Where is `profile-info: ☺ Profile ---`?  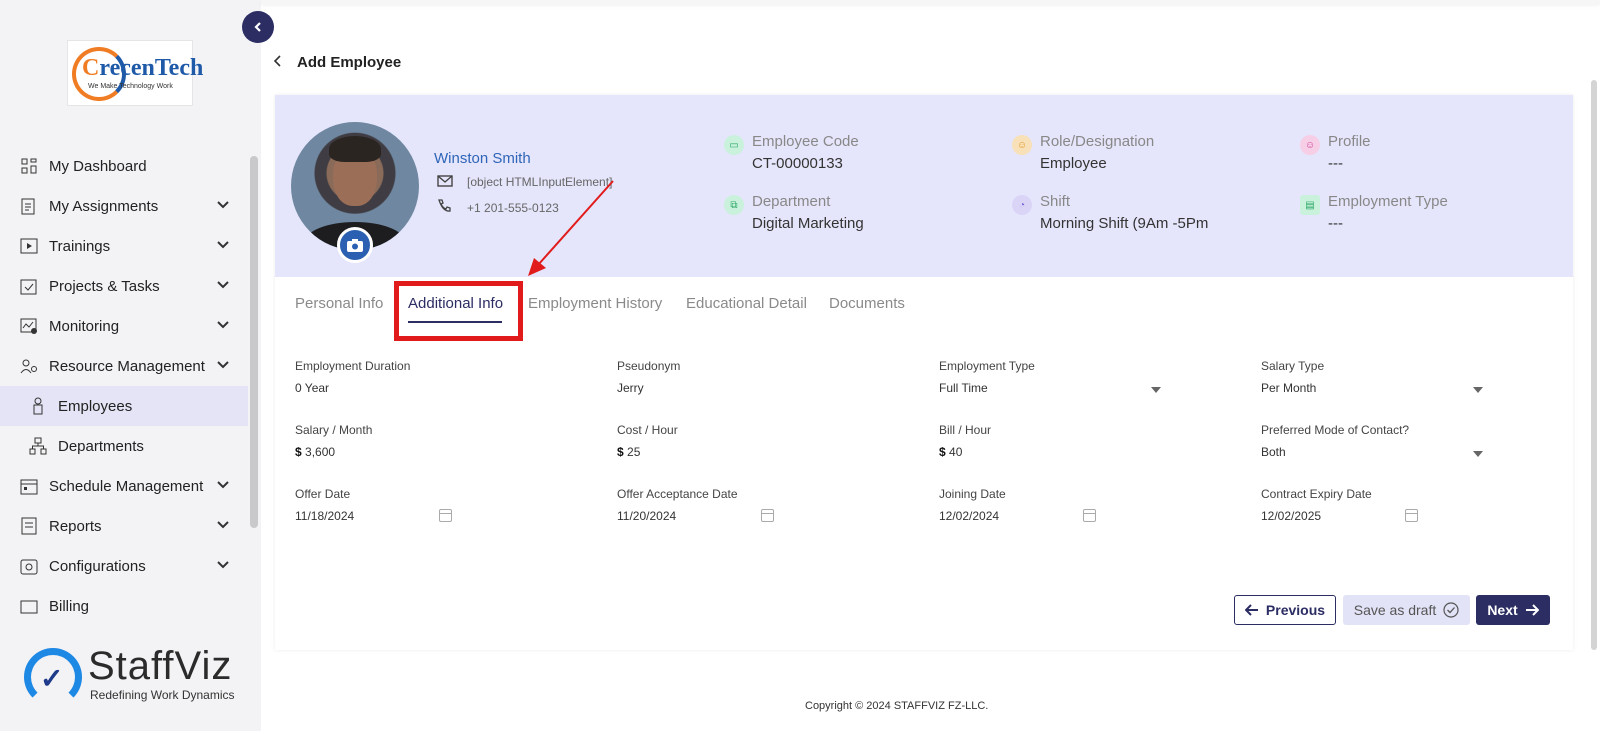 profile-info: ☺ Profile --- is located at coordinates (1335, 152).